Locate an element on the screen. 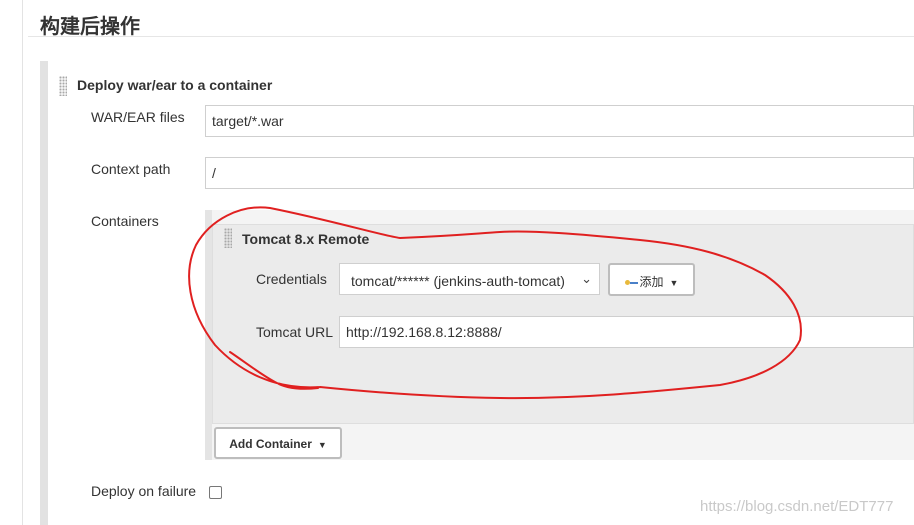 This screenshot has width=914, height=525. chevron-down-icon: ⌄ is located at coordinates (586, 278).